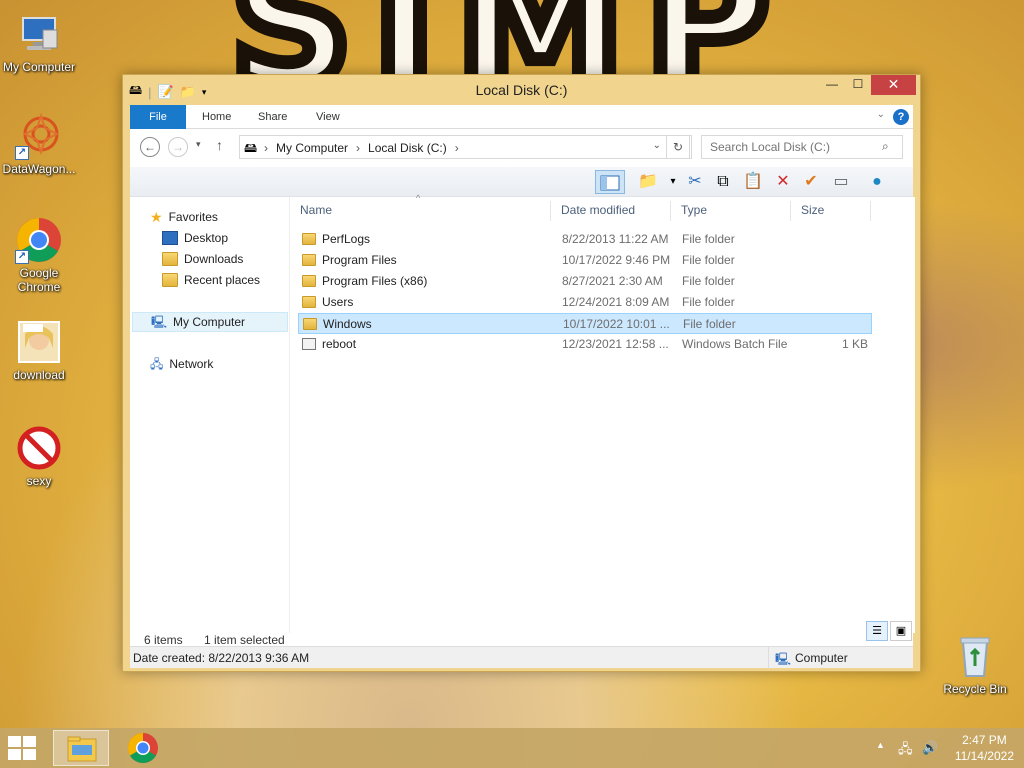  What do you see at coordinates (905, 751) in the screenshot?
I see `network-icon: 🖧` at bounding box center [905, 751].